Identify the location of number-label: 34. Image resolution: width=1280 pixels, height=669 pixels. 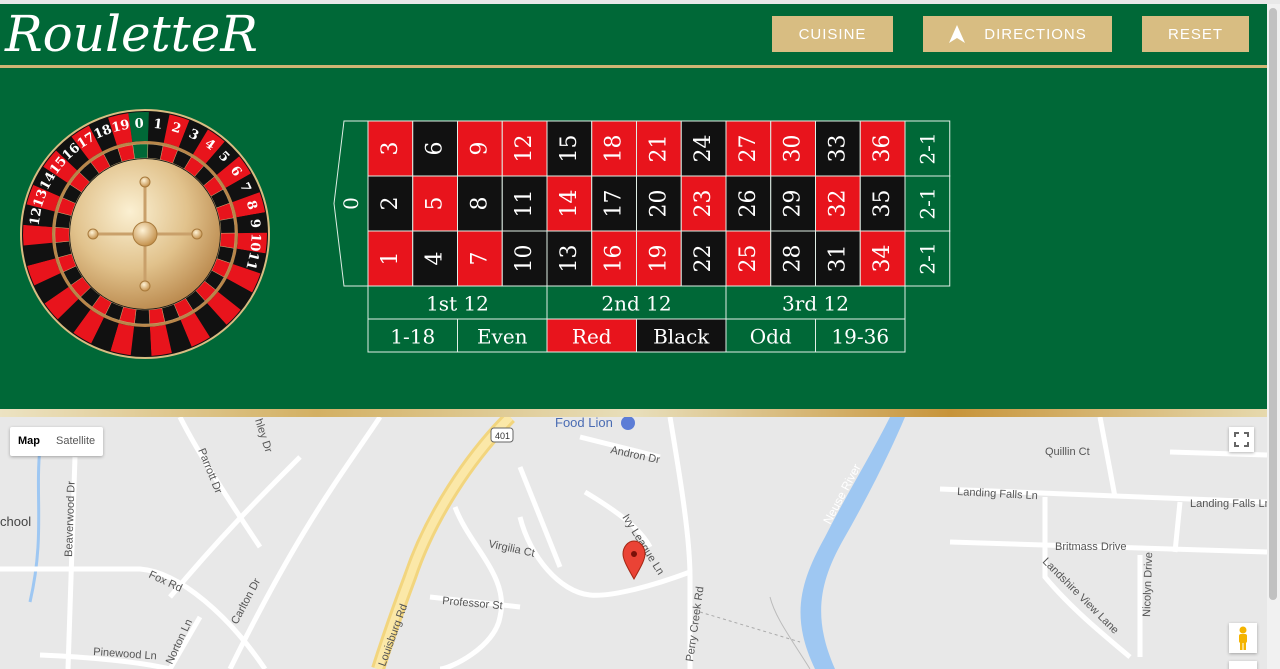
(882, 259).